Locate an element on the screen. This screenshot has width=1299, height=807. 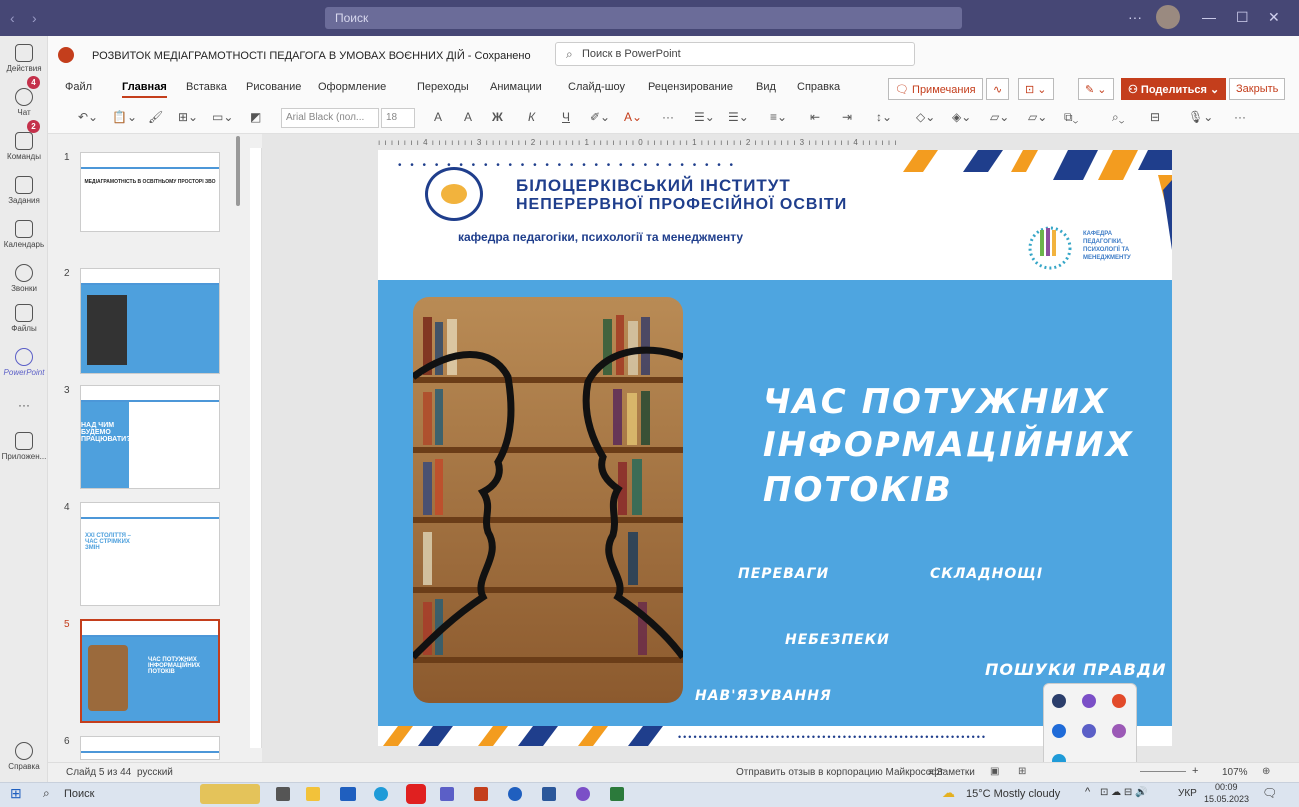
normal-view-icon: ▣ is located at coordinates (994, 771).